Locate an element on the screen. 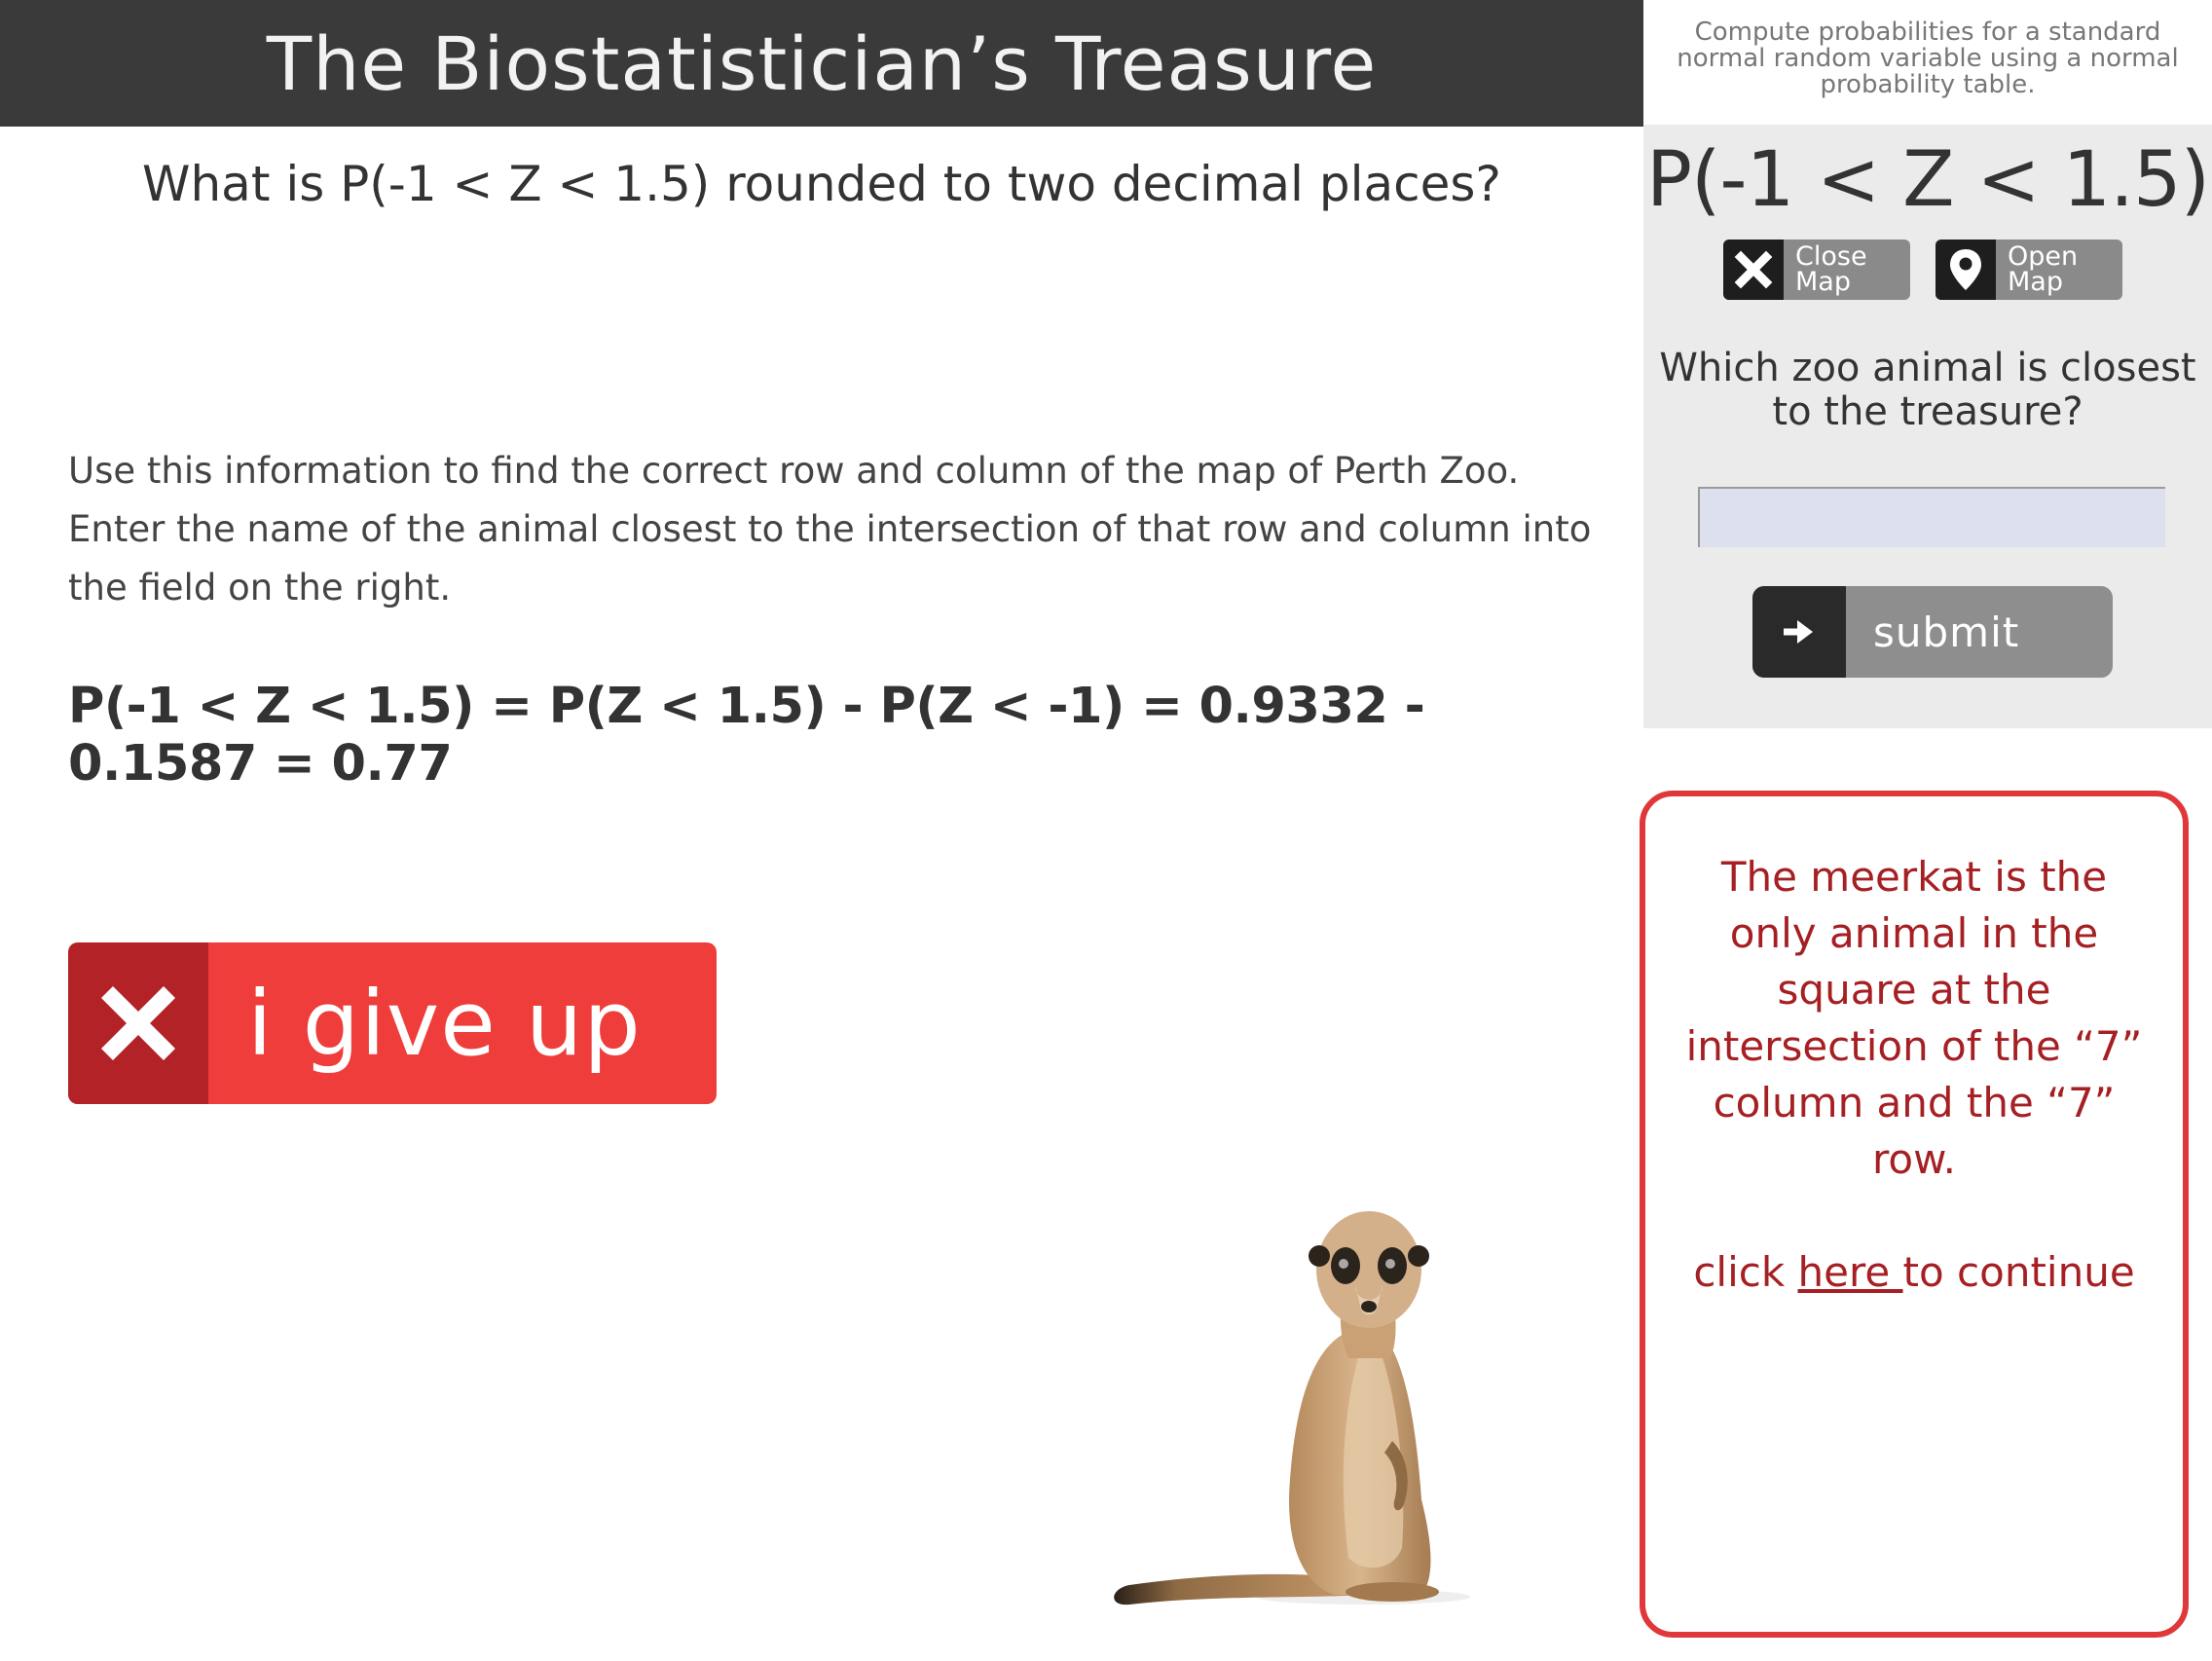  open-map-label: Open Map is located at coordinates (2037, 270).